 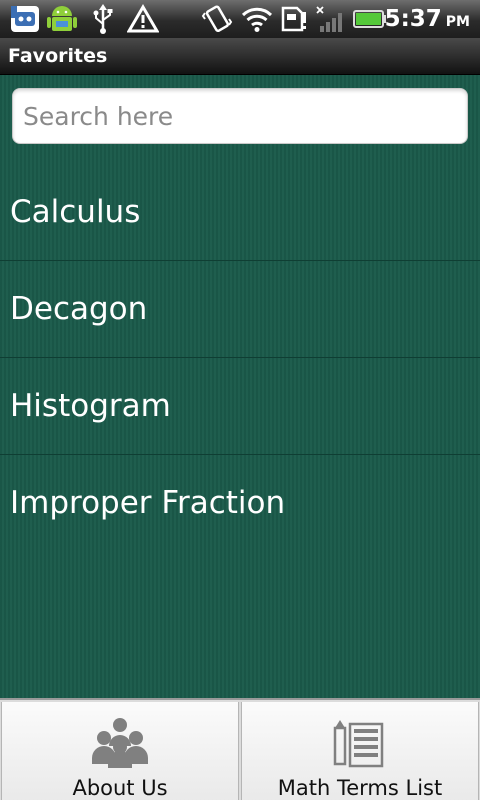 I want to click on clock: 5:37 PM, so click(x=427, y=19).